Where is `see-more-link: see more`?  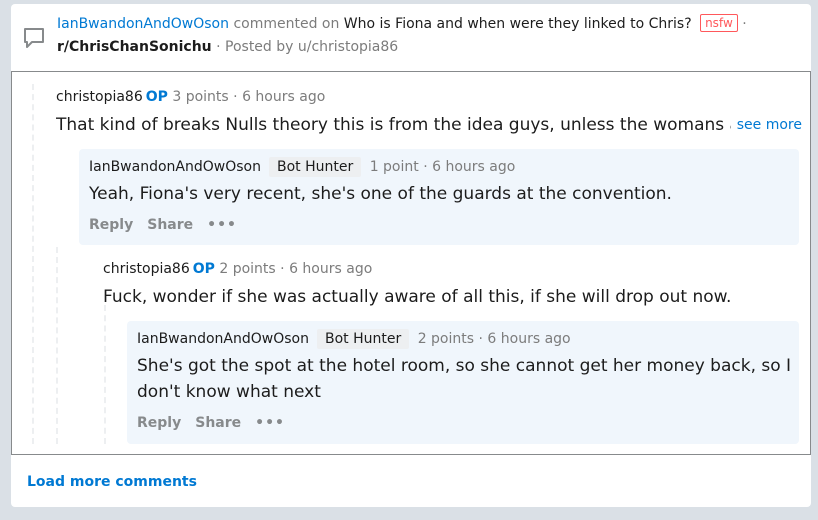
see-more-link: see more is located at coordinates (766, 125).